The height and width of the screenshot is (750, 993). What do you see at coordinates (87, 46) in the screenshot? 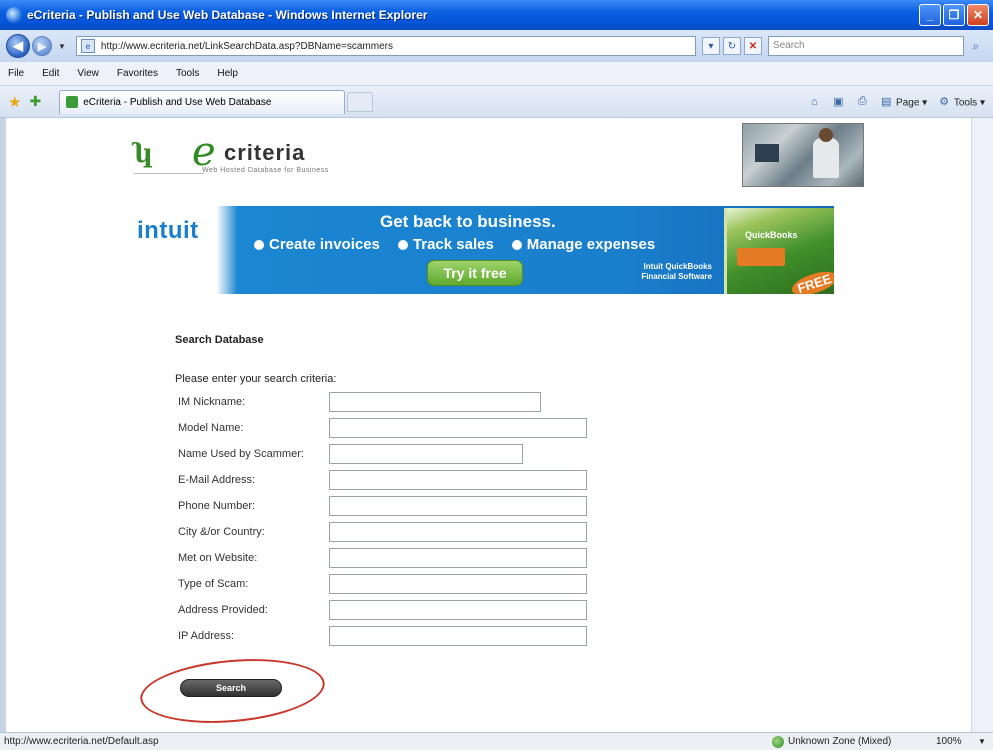
I see `page-icon: e` at bounding box center [87, 46].